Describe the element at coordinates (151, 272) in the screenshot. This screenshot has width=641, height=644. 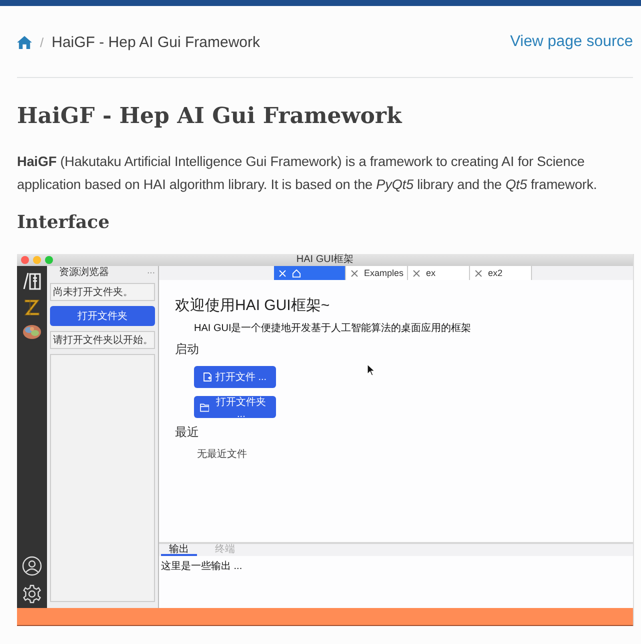
I see `more-menu: ···` at that location.